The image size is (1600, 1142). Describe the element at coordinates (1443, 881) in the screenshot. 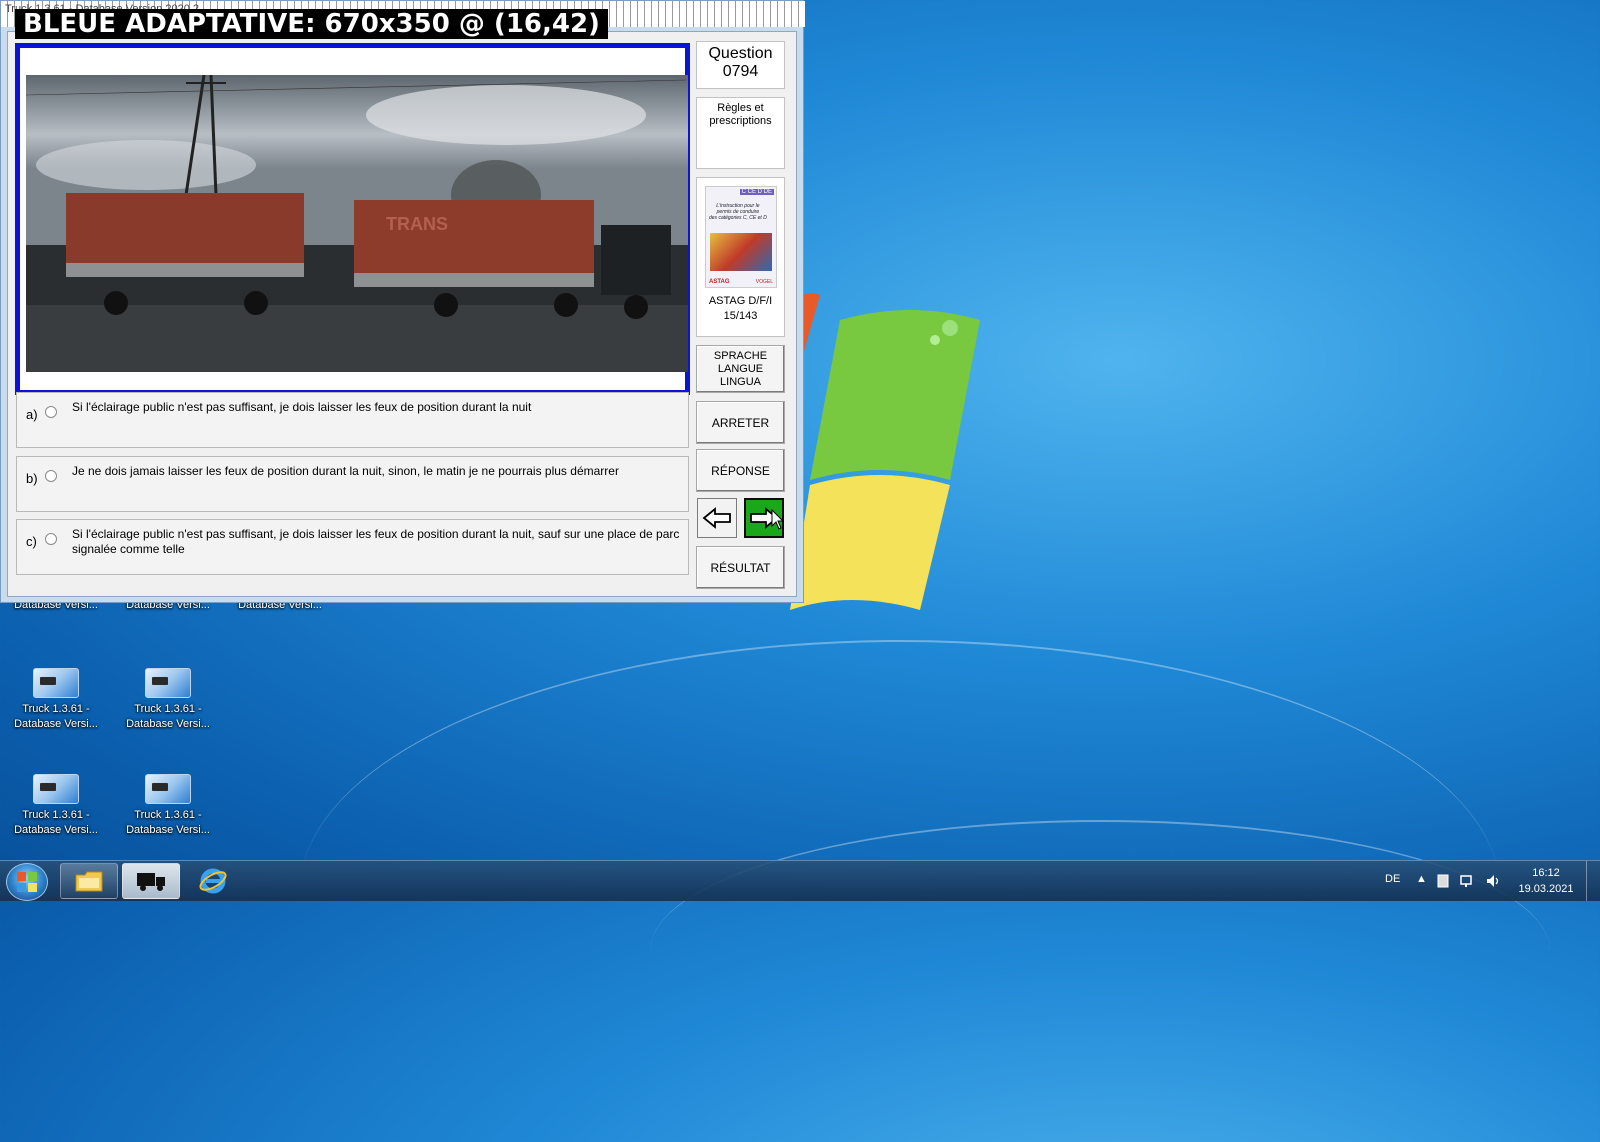

I see `action-center-icon` at that location.